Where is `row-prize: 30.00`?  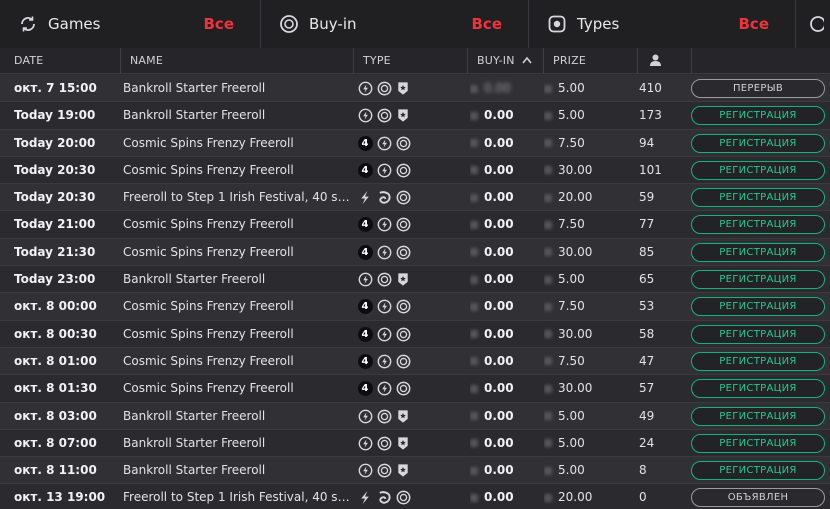 row-prize: 30.00 is located at coordinates (589, 252).